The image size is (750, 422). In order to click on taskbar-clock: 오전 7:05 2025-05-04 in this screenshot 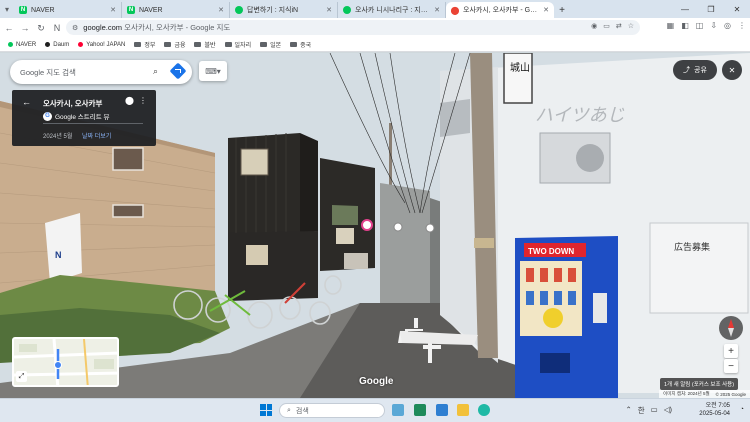, I will do `click(714, 410)`.